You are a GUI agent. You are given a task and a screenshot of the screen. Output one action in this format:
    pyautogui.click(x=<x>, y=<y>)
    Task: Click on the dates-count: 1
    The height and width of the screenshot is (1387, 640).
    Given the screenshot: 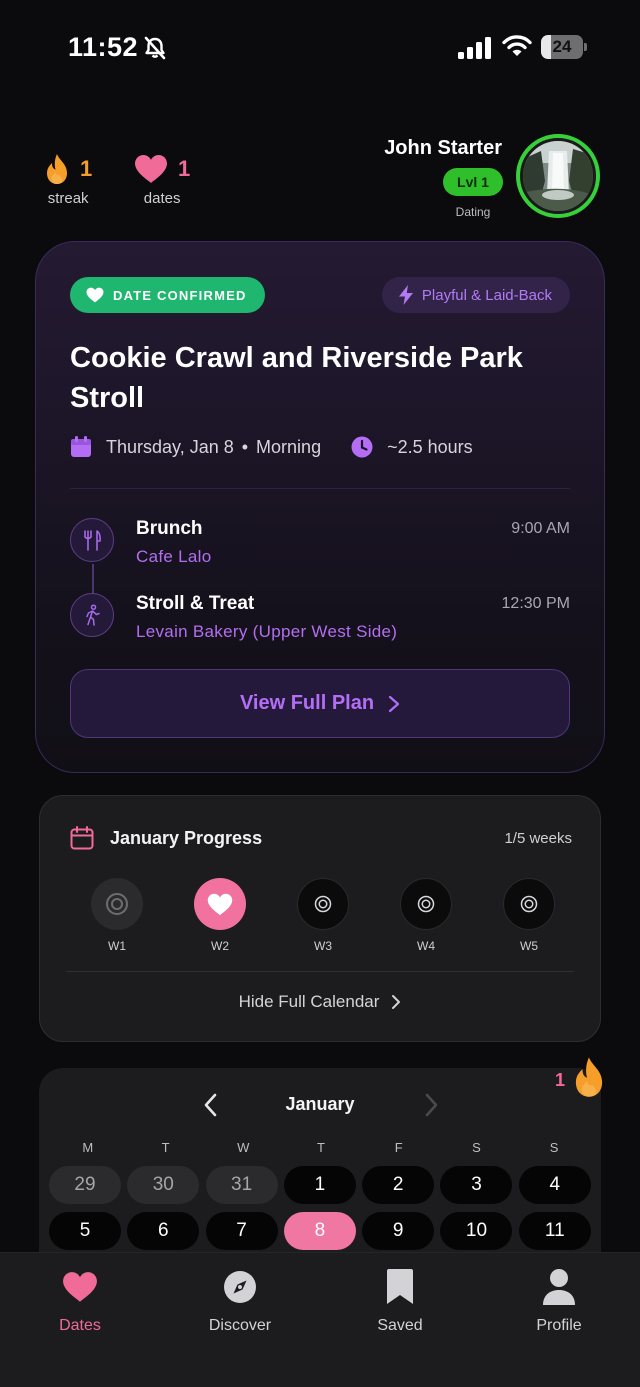 What is the action you would take?
    pyautogui.click(x=184, y=168)
    